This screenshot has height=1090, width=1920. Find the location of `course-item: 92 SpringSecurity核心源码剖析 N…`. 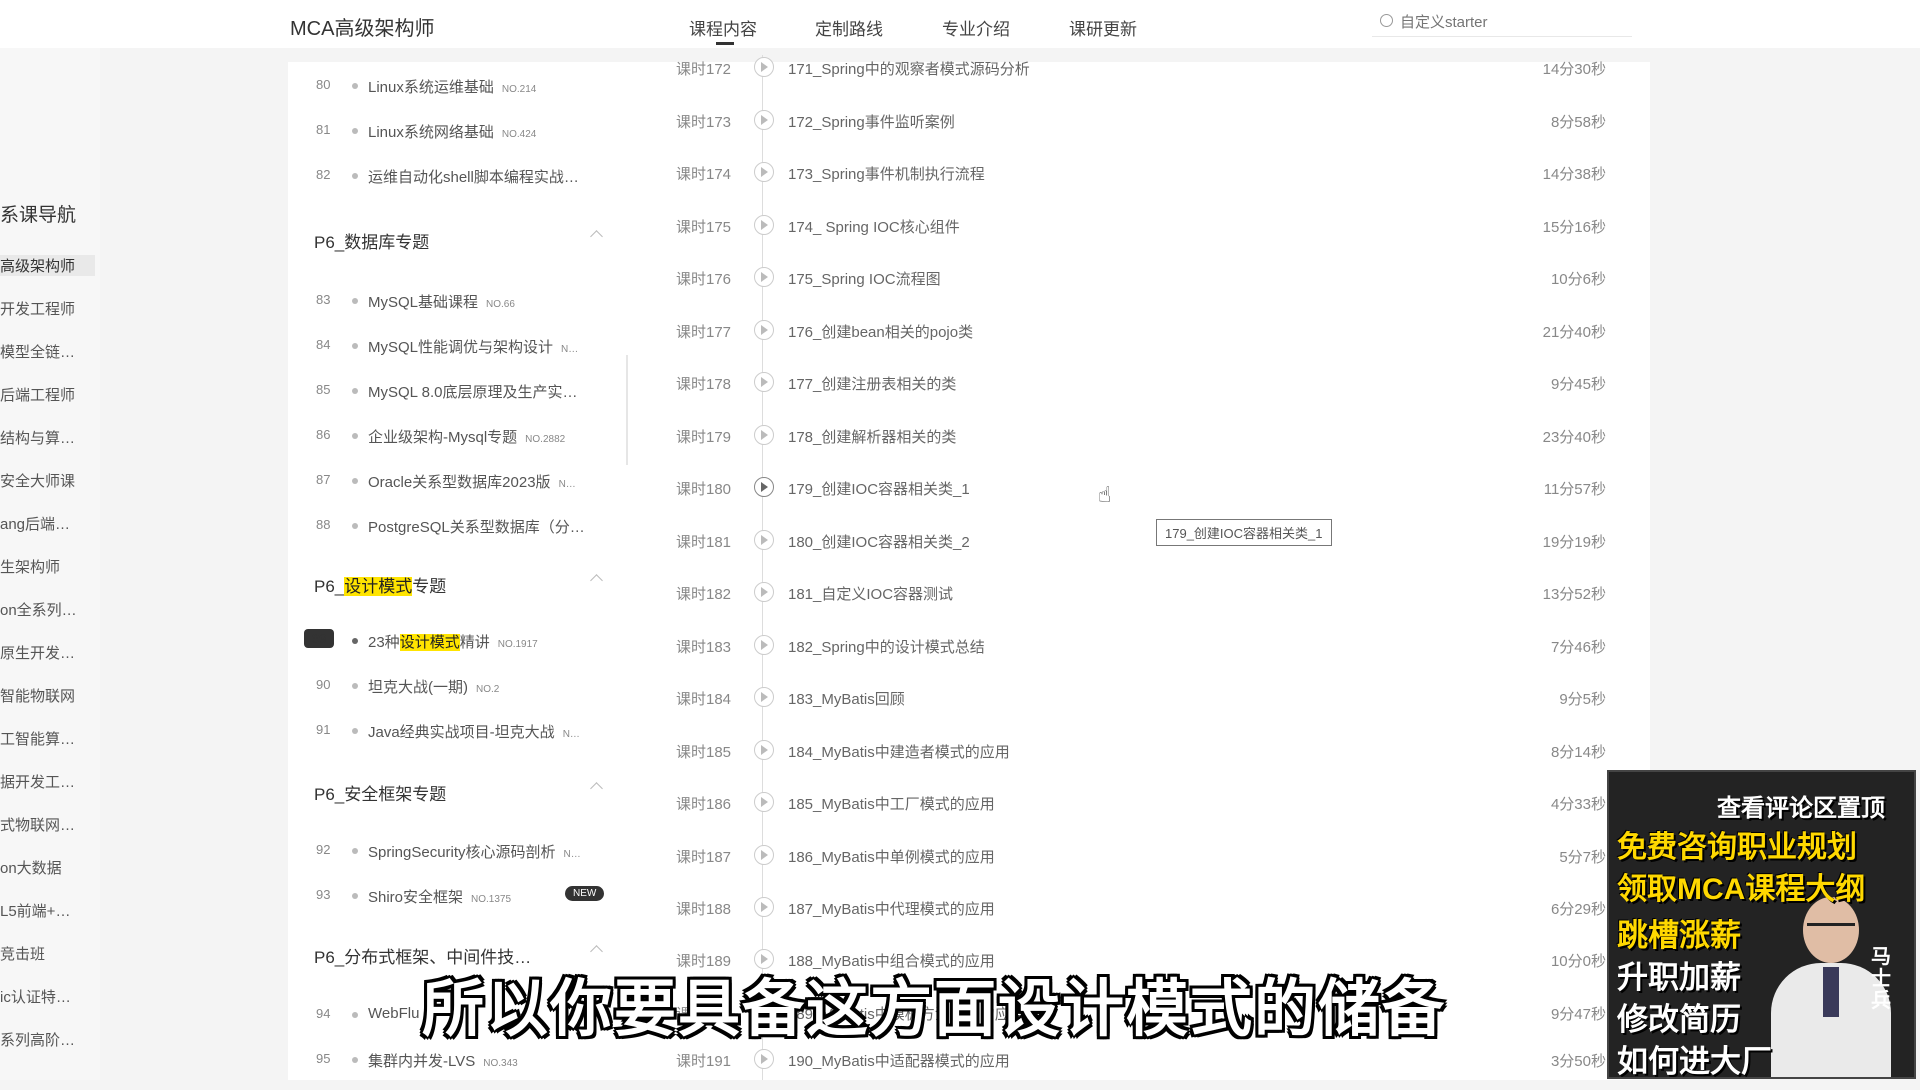

course-item: 92 SpringSecurity核心源码剖析 N… is located at coordinates (464, 851).